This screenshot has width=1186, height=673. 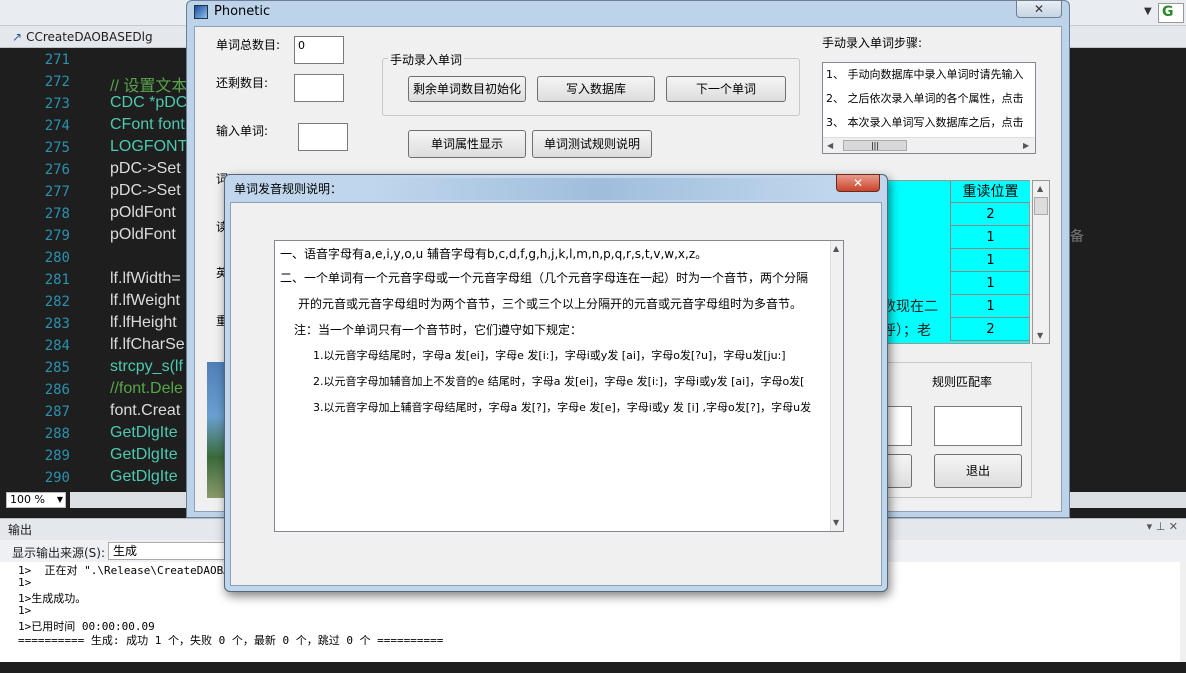 What do you see at coordinates (146, 388) in the screenshot?
I see `code-line: //font.Dele` at bounding box center [146, 388].